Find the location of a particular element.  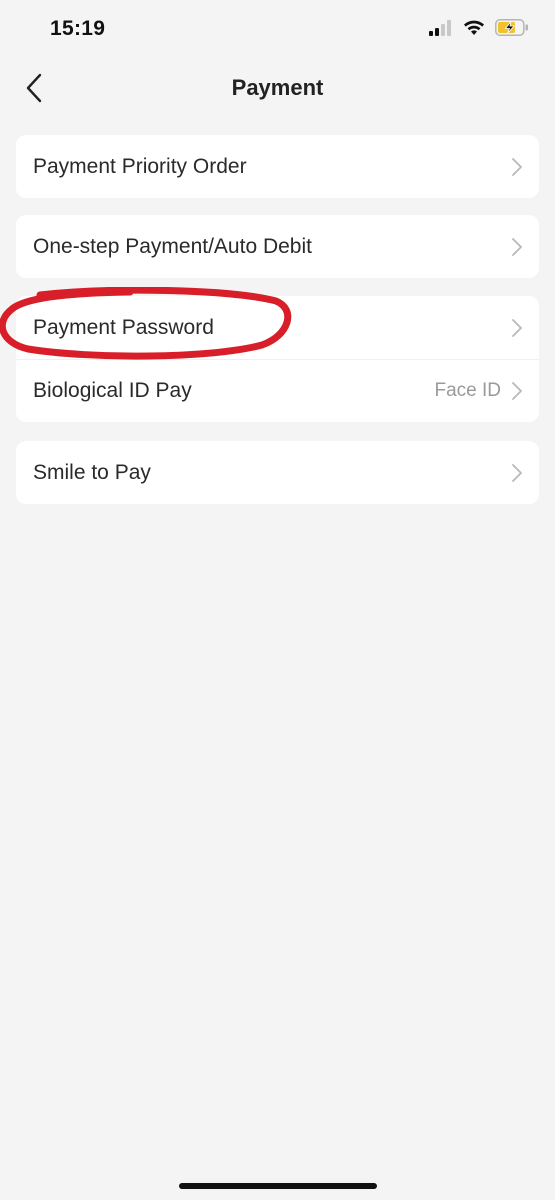

settings-card-priority: Payment Priority Order is located at coordinates (277, 166).